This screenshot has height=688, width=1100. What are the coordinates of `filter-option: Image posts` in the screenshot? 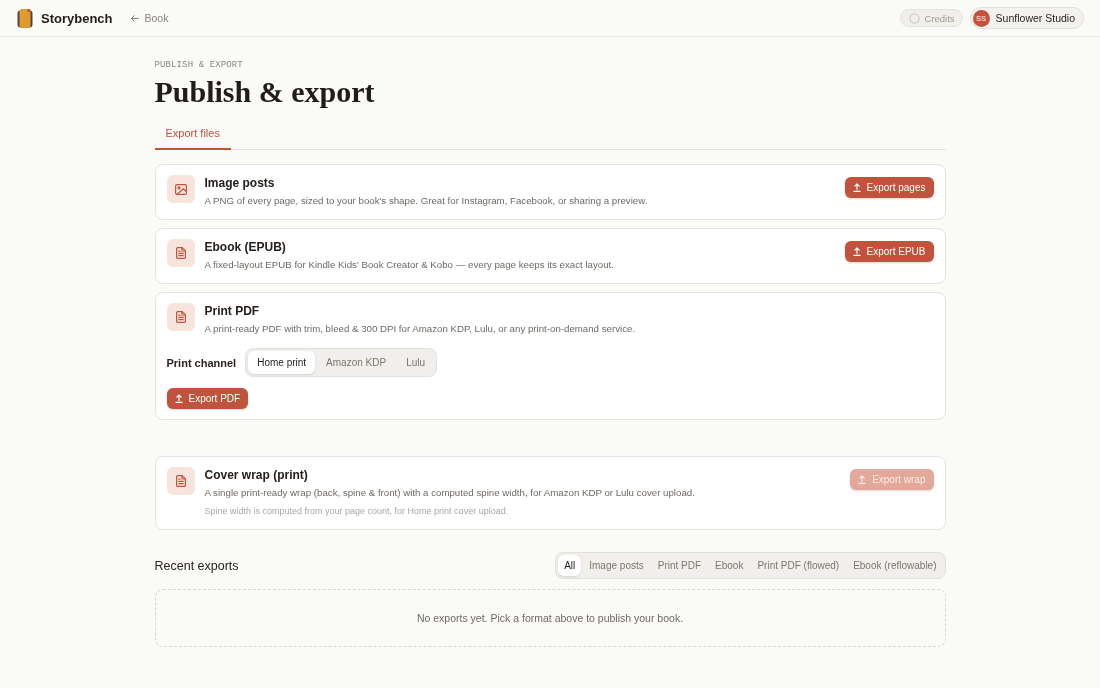 It's located at (616, 565).